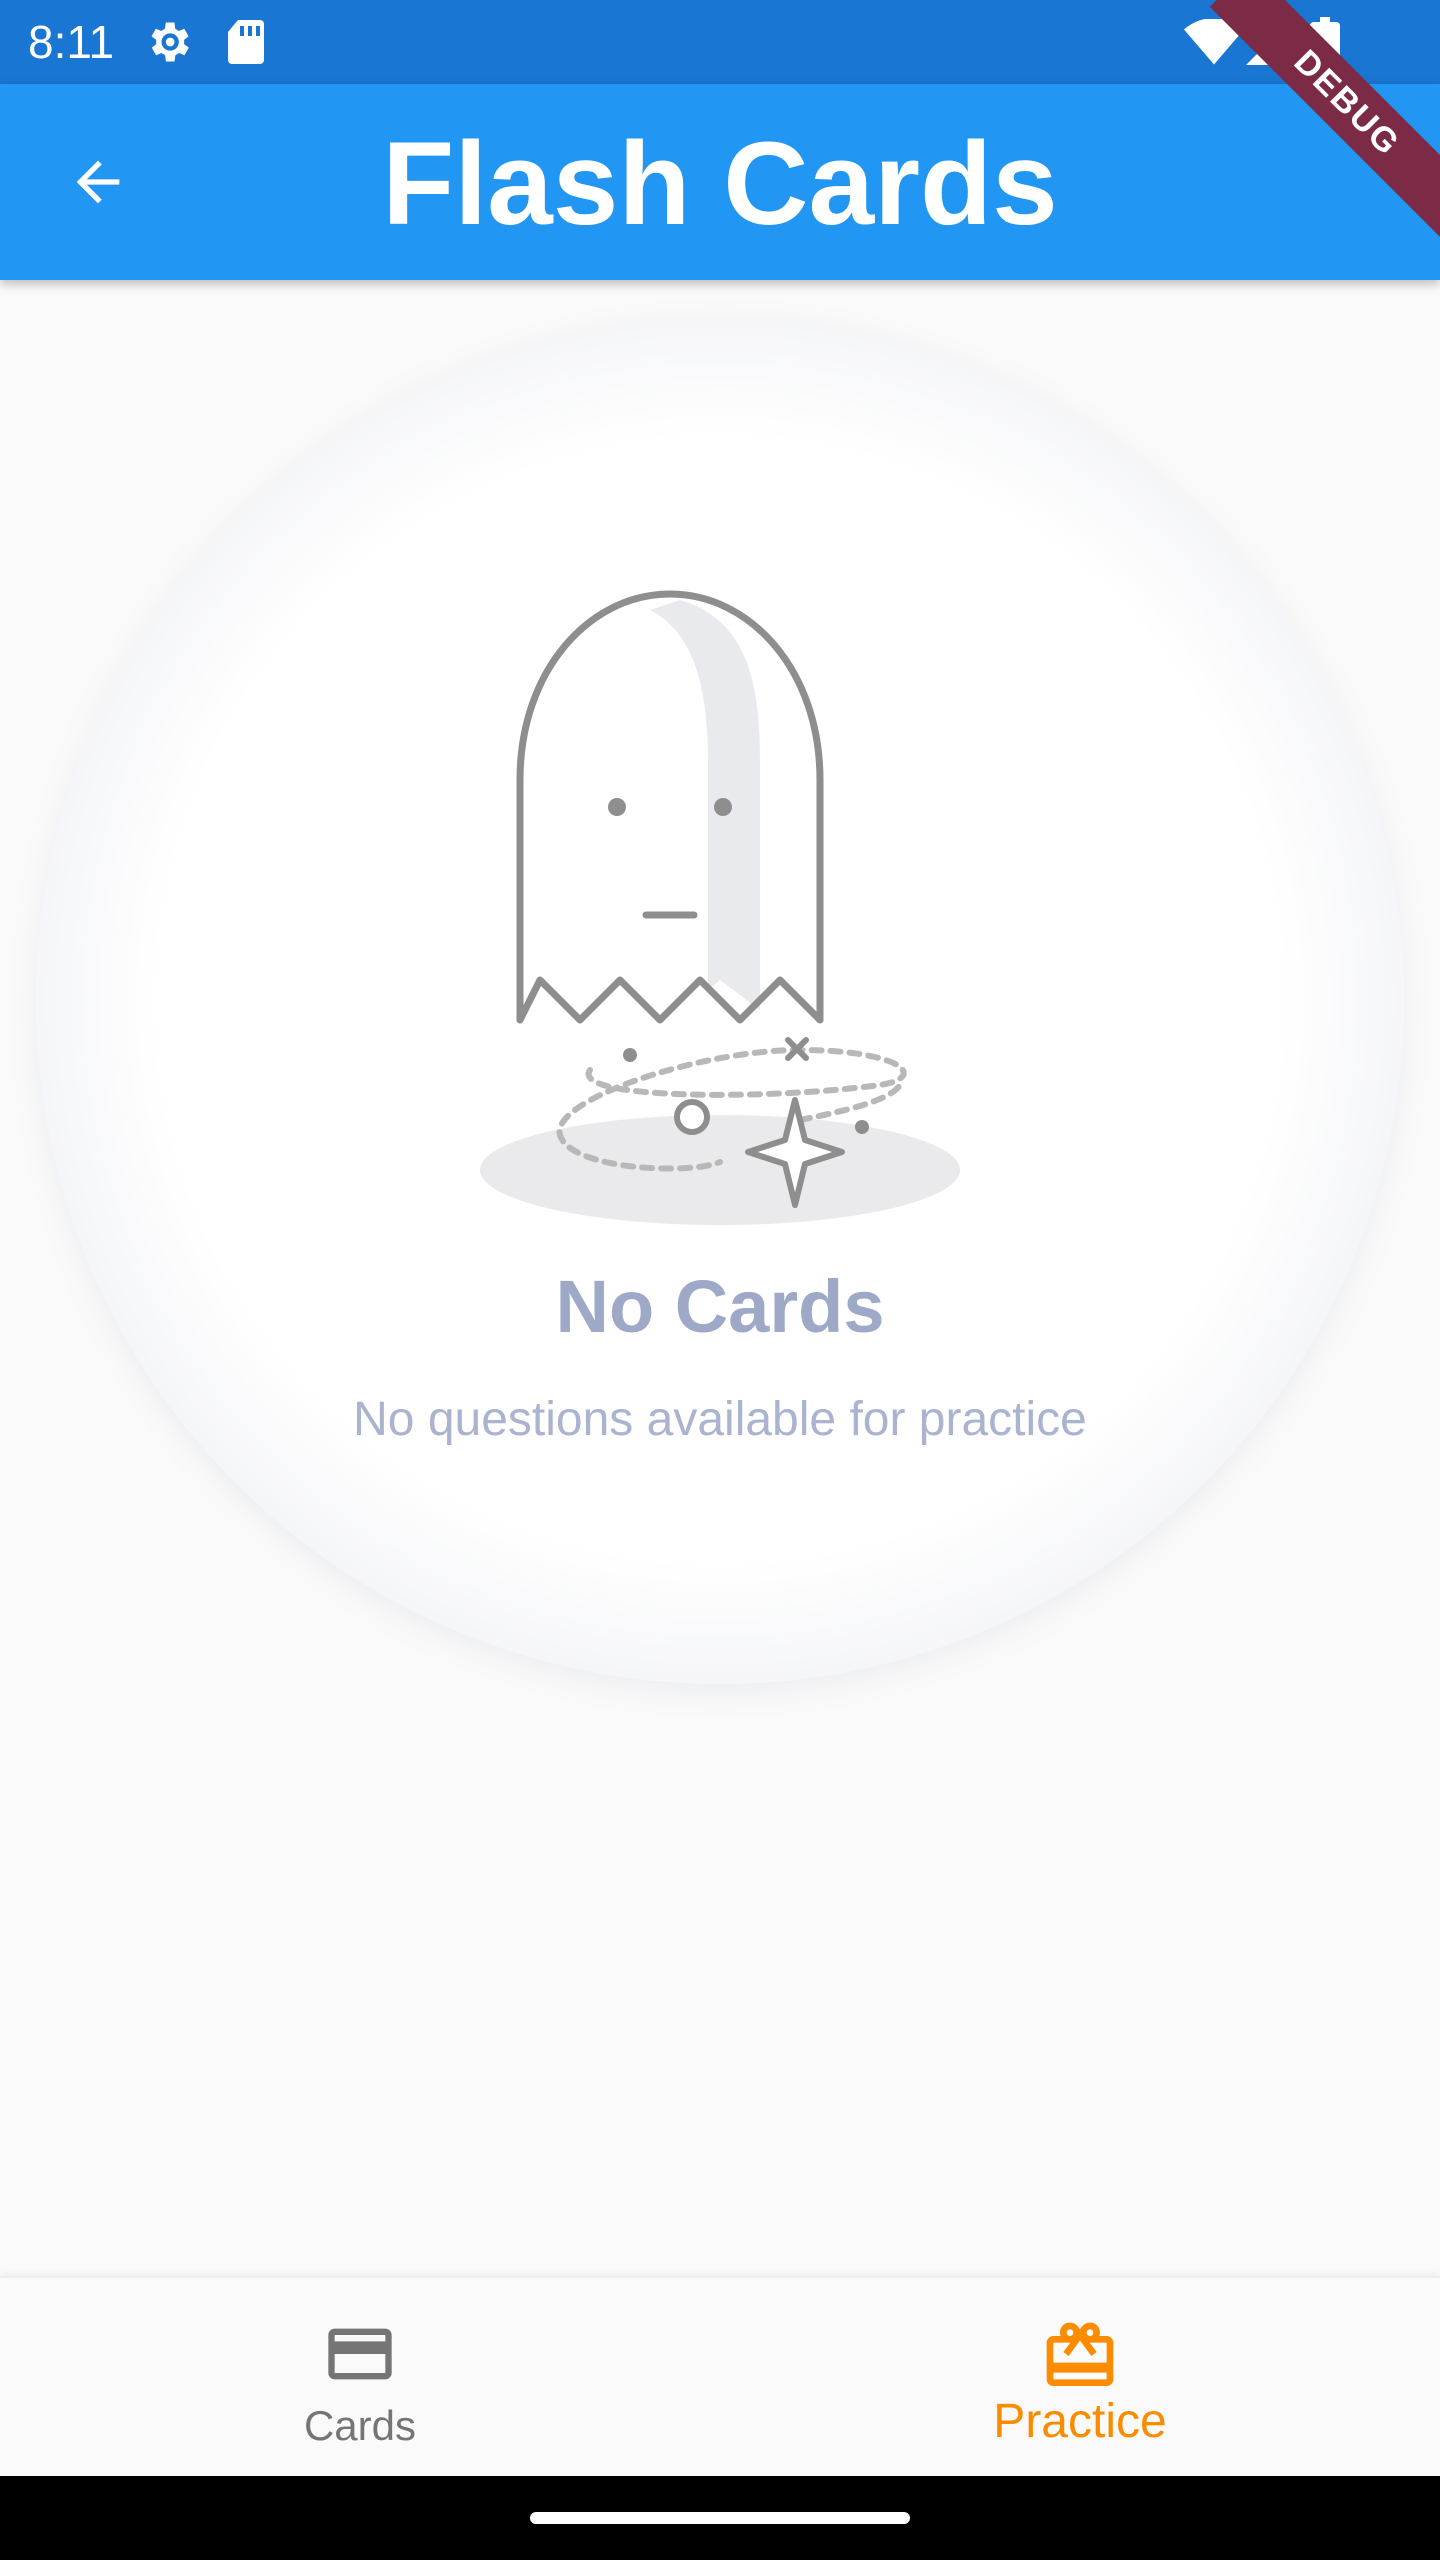  What do you see at coordinates (720, 1419) in the screenshot?
I see `empty-state-subtitle: No questions available for practice` at bounding box center [720, 1419].